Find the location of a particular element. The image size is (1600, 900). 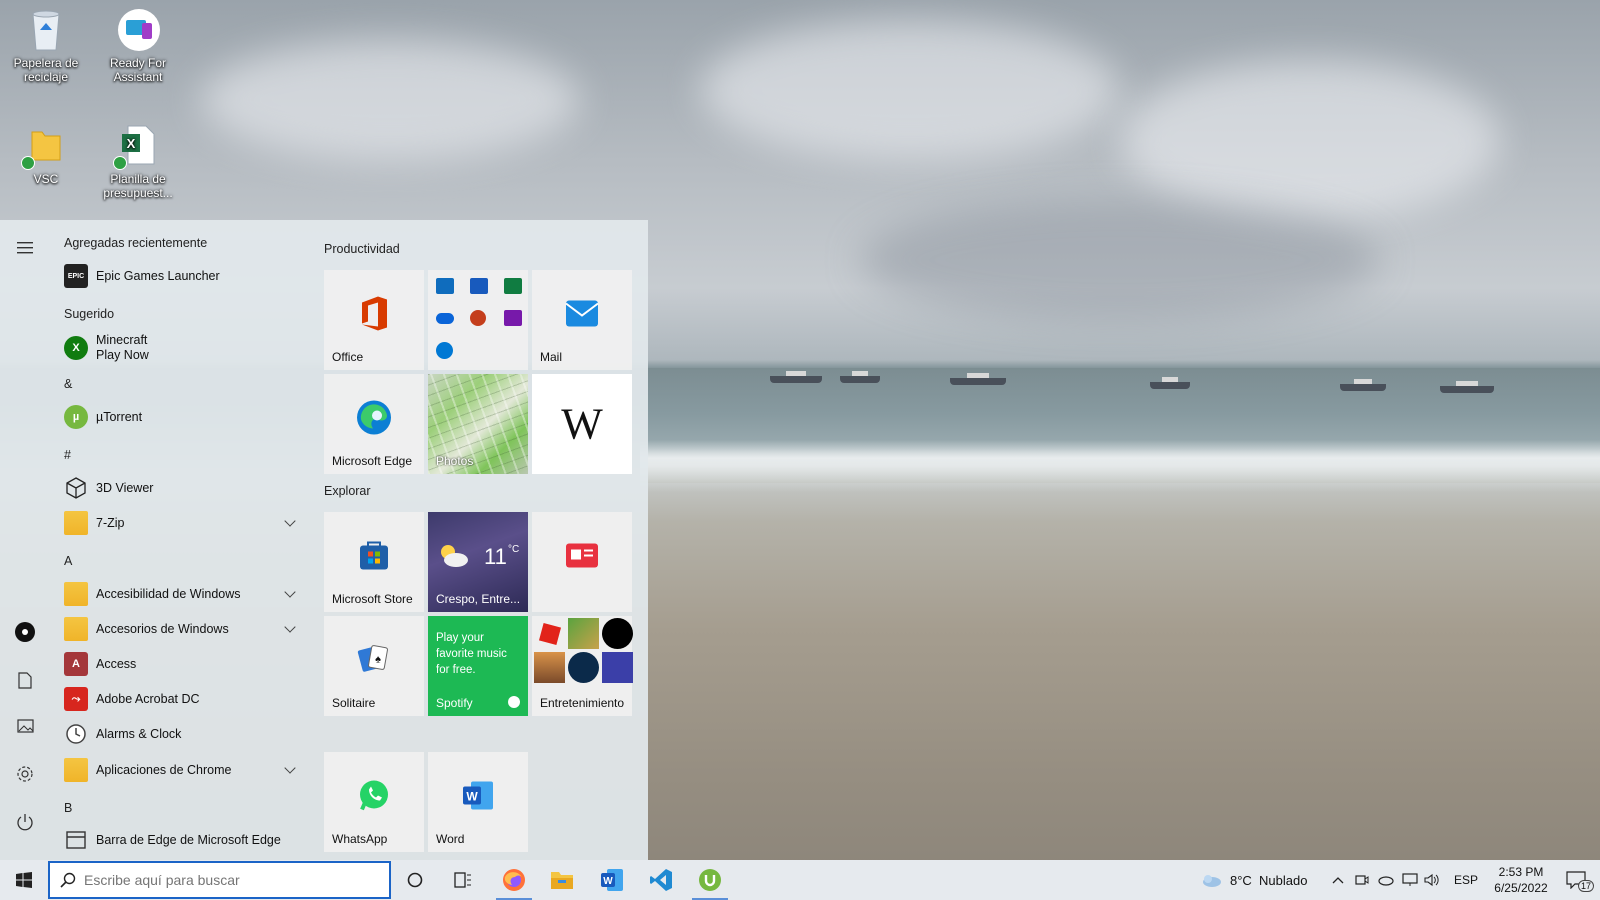

volume-button is located at coordinates (1432, 880).